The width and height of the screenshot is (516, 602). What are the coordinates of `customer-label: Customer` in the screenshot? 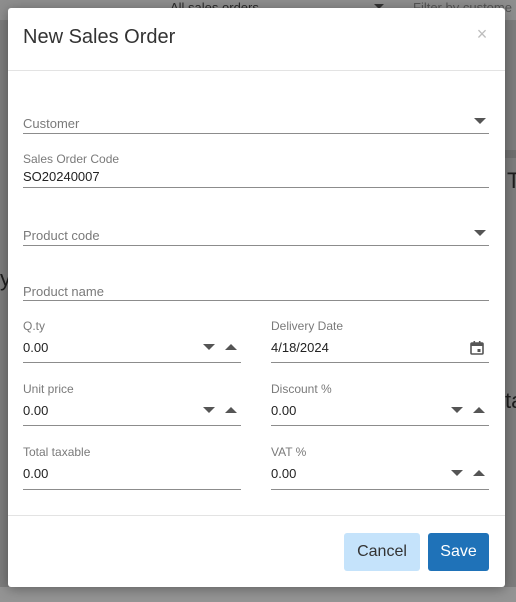 It's located at (51, 123).